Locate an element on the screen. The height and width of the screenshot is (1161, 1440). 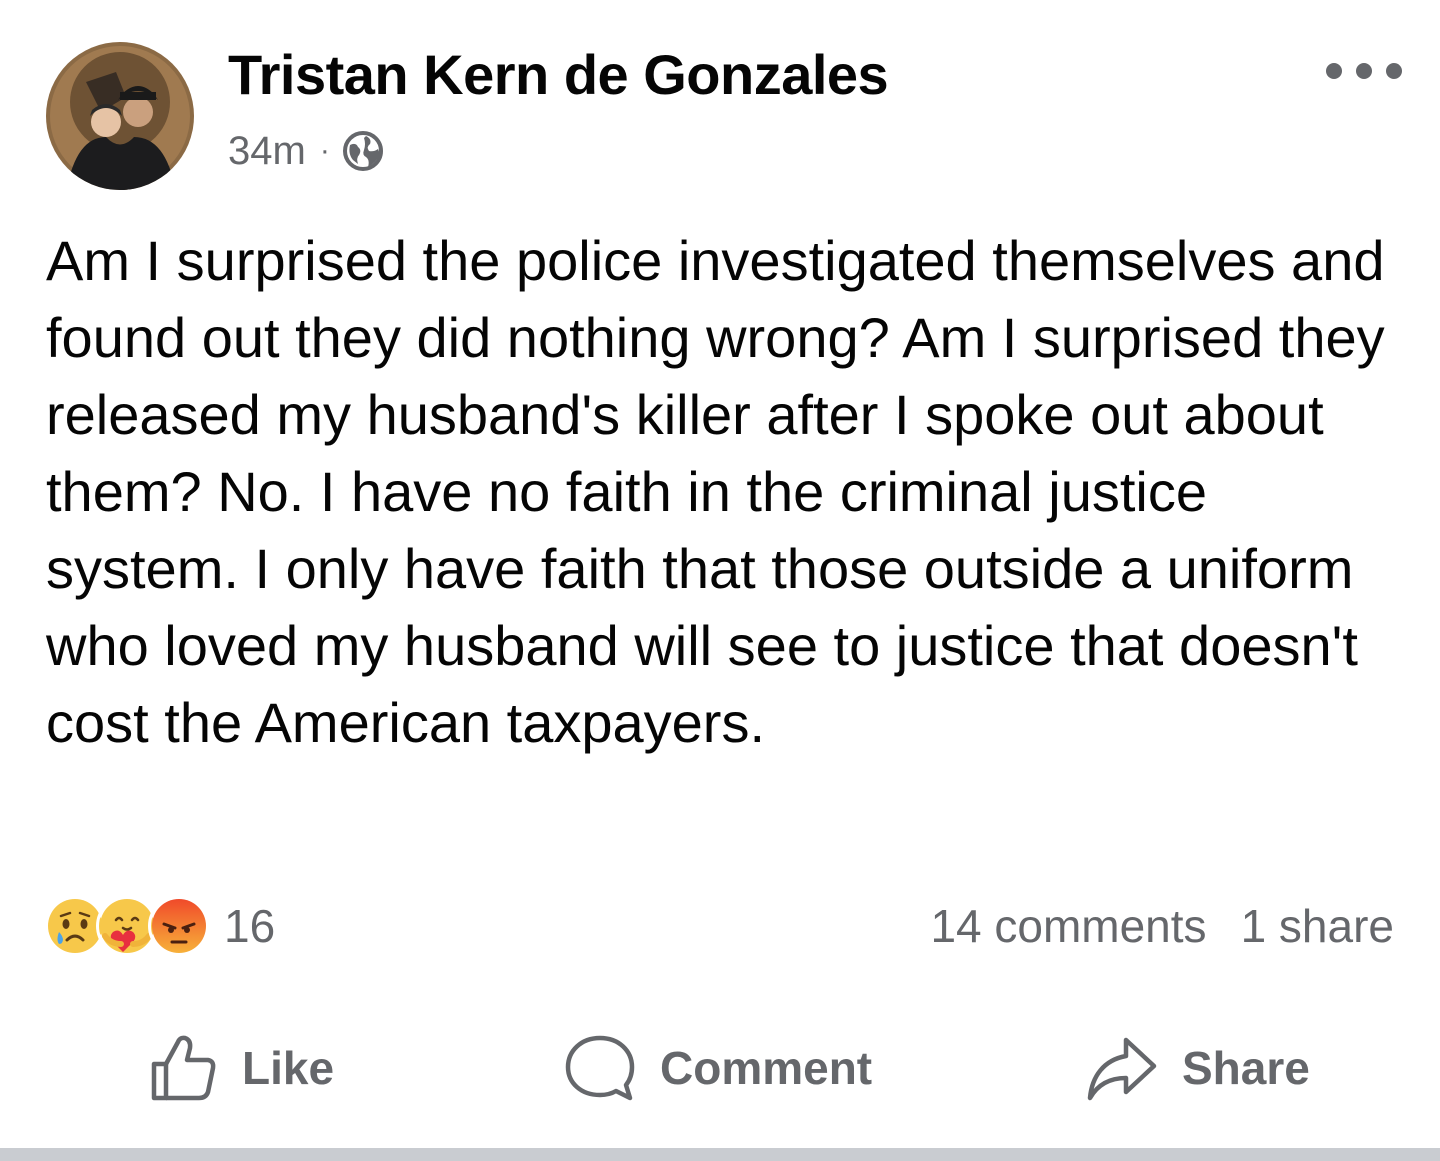
engagement-stats: 14 comments 1 share is located at coordinates (1162, 926).